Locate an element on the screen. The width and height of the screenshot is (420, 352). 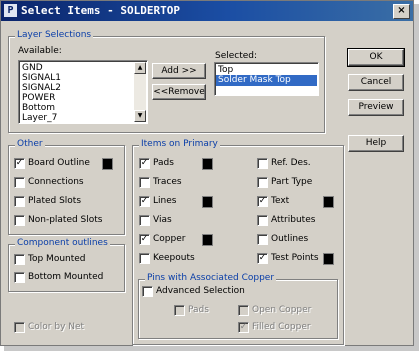
text-checkbox: ✓ is located at coordinates (262, 201).